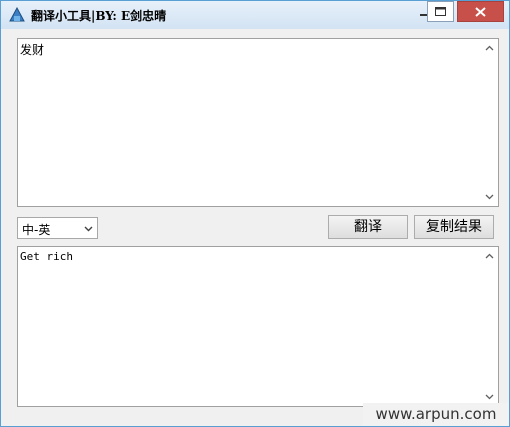 This screenshot has width=510, height=427. I want to click on result-scrollbar, so click(489, 326).